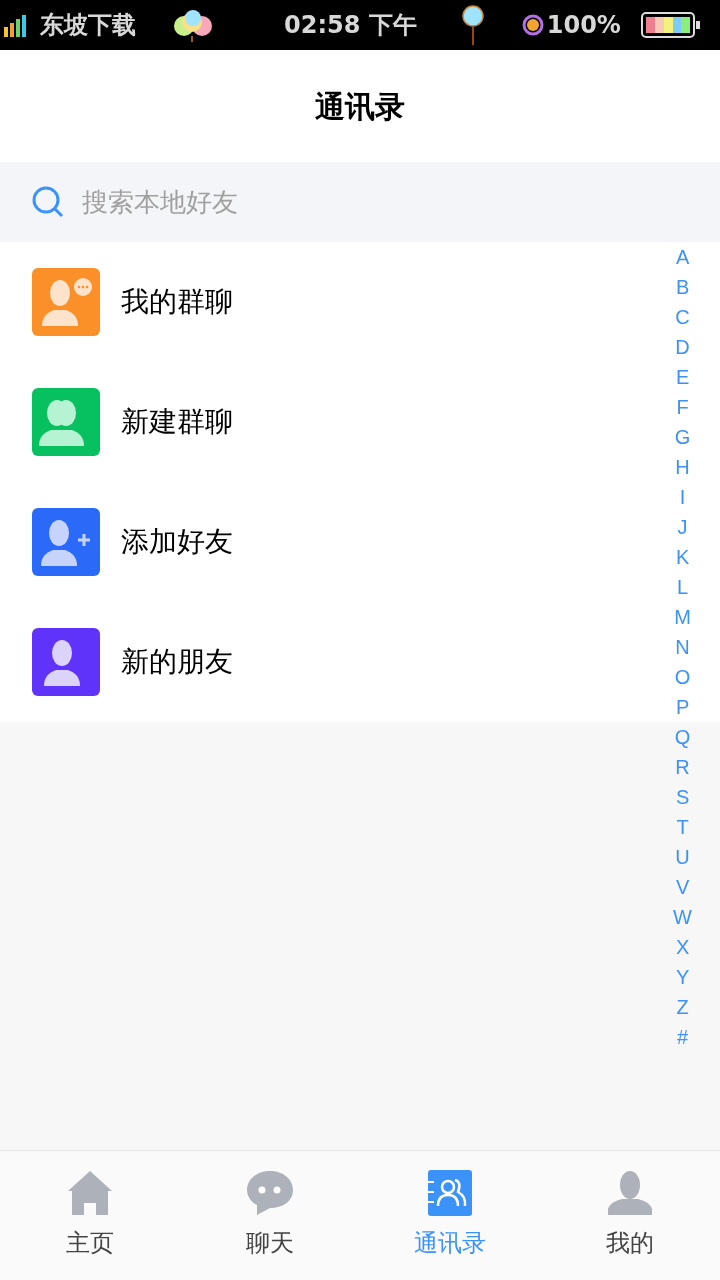 This screenshot has height=1280, width=720. What do you see at coordinates (682, 707) in the screenshot?
I see `index-letter: P` at bounding box center [682, 707].